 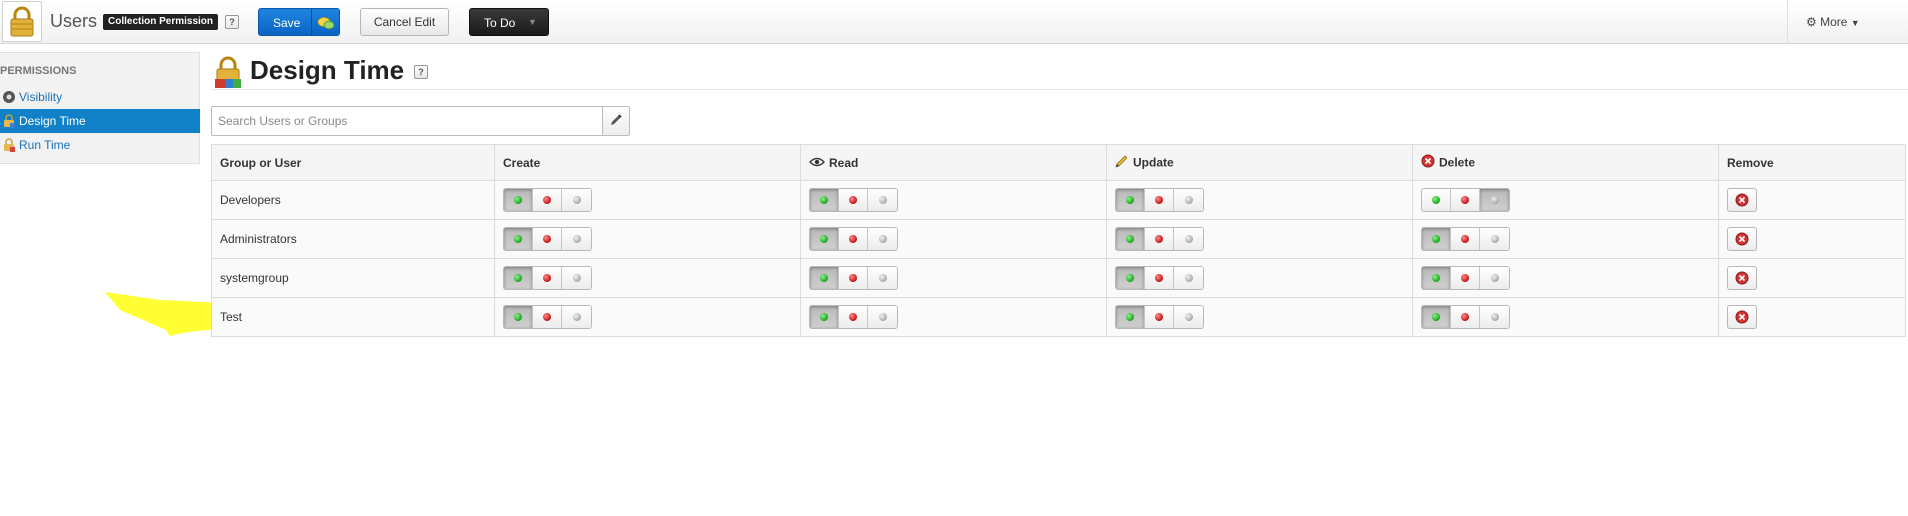 What do you see at coordinates (1259, 239) in the screenshot?
I see `update-permission-cell` at bounding box center [1259, 239].